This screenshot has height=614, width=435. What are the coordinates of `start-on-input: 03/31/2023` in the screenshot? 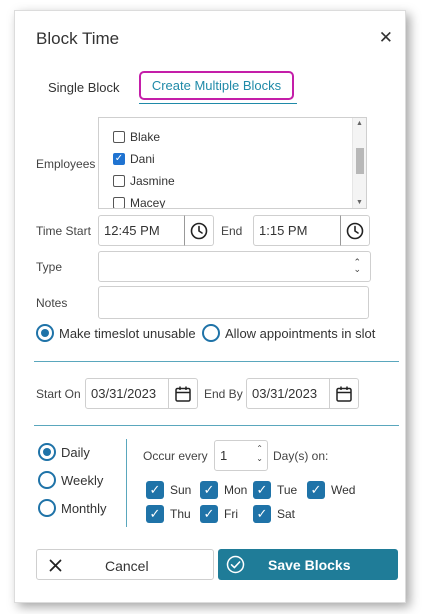 It's located at (127, 393).